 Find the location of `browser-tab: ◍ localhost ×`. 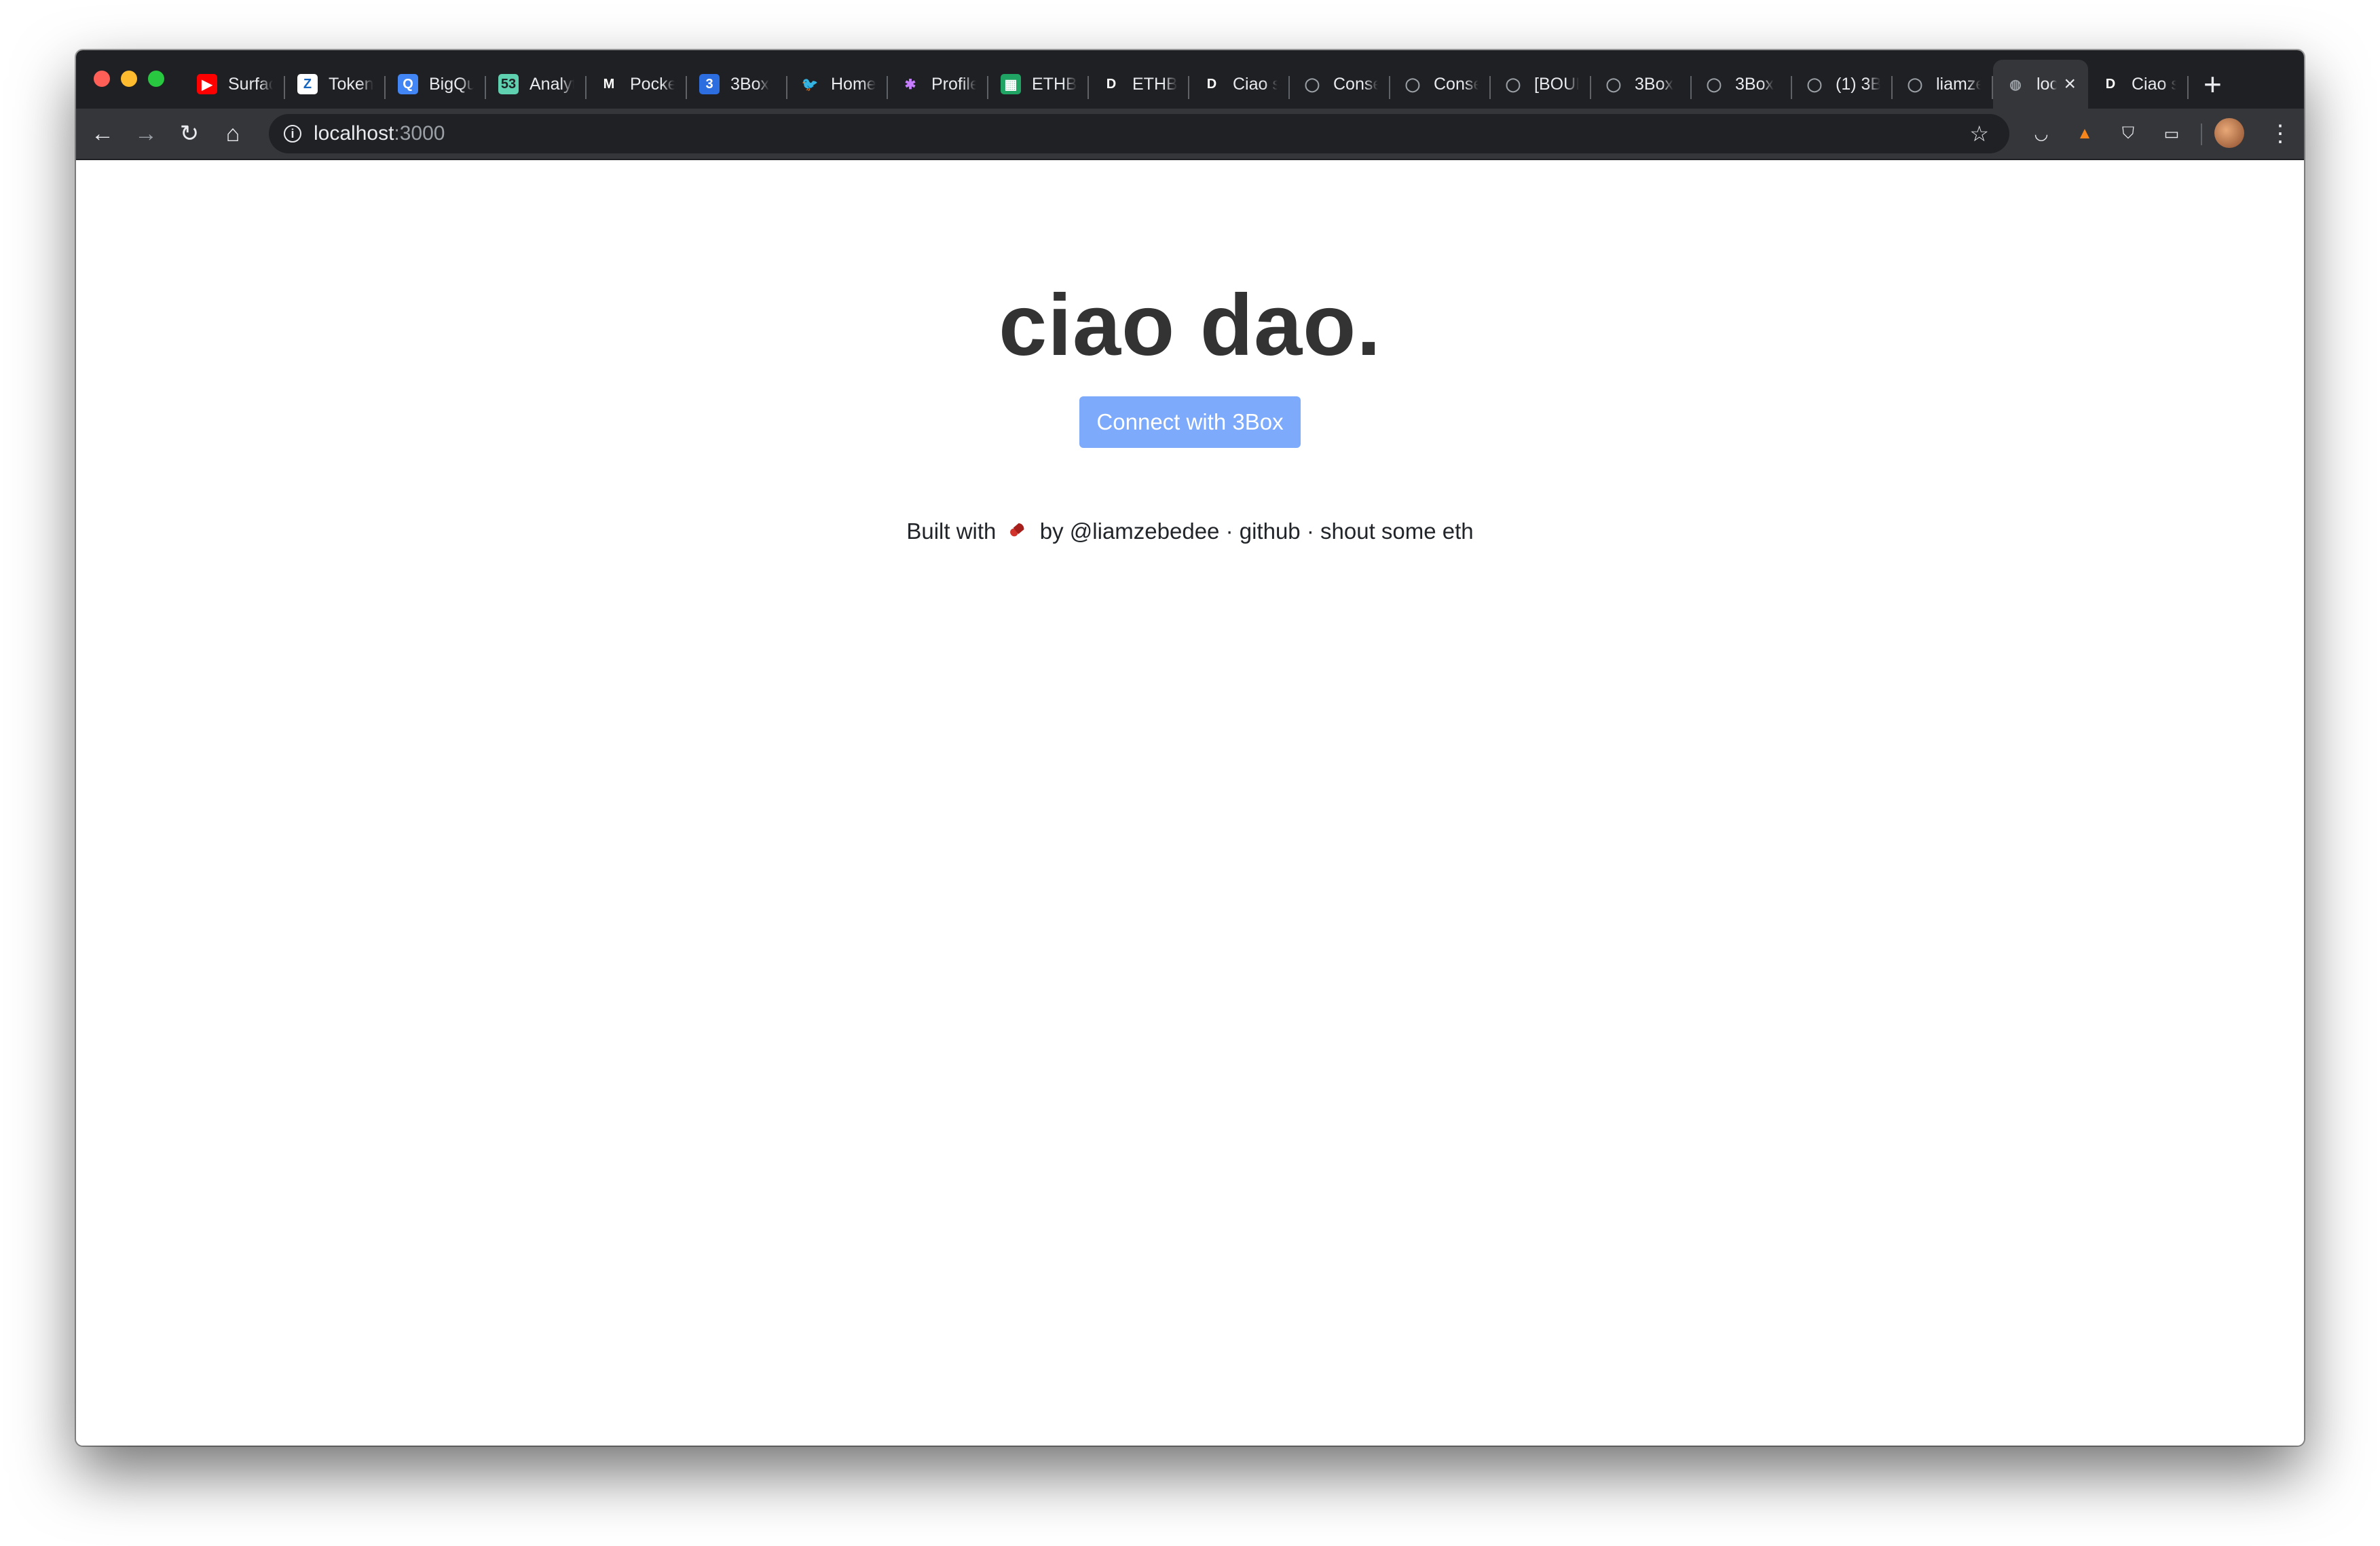

browser-tab: ◍ localhost × is located at coordinates (2041, 84).